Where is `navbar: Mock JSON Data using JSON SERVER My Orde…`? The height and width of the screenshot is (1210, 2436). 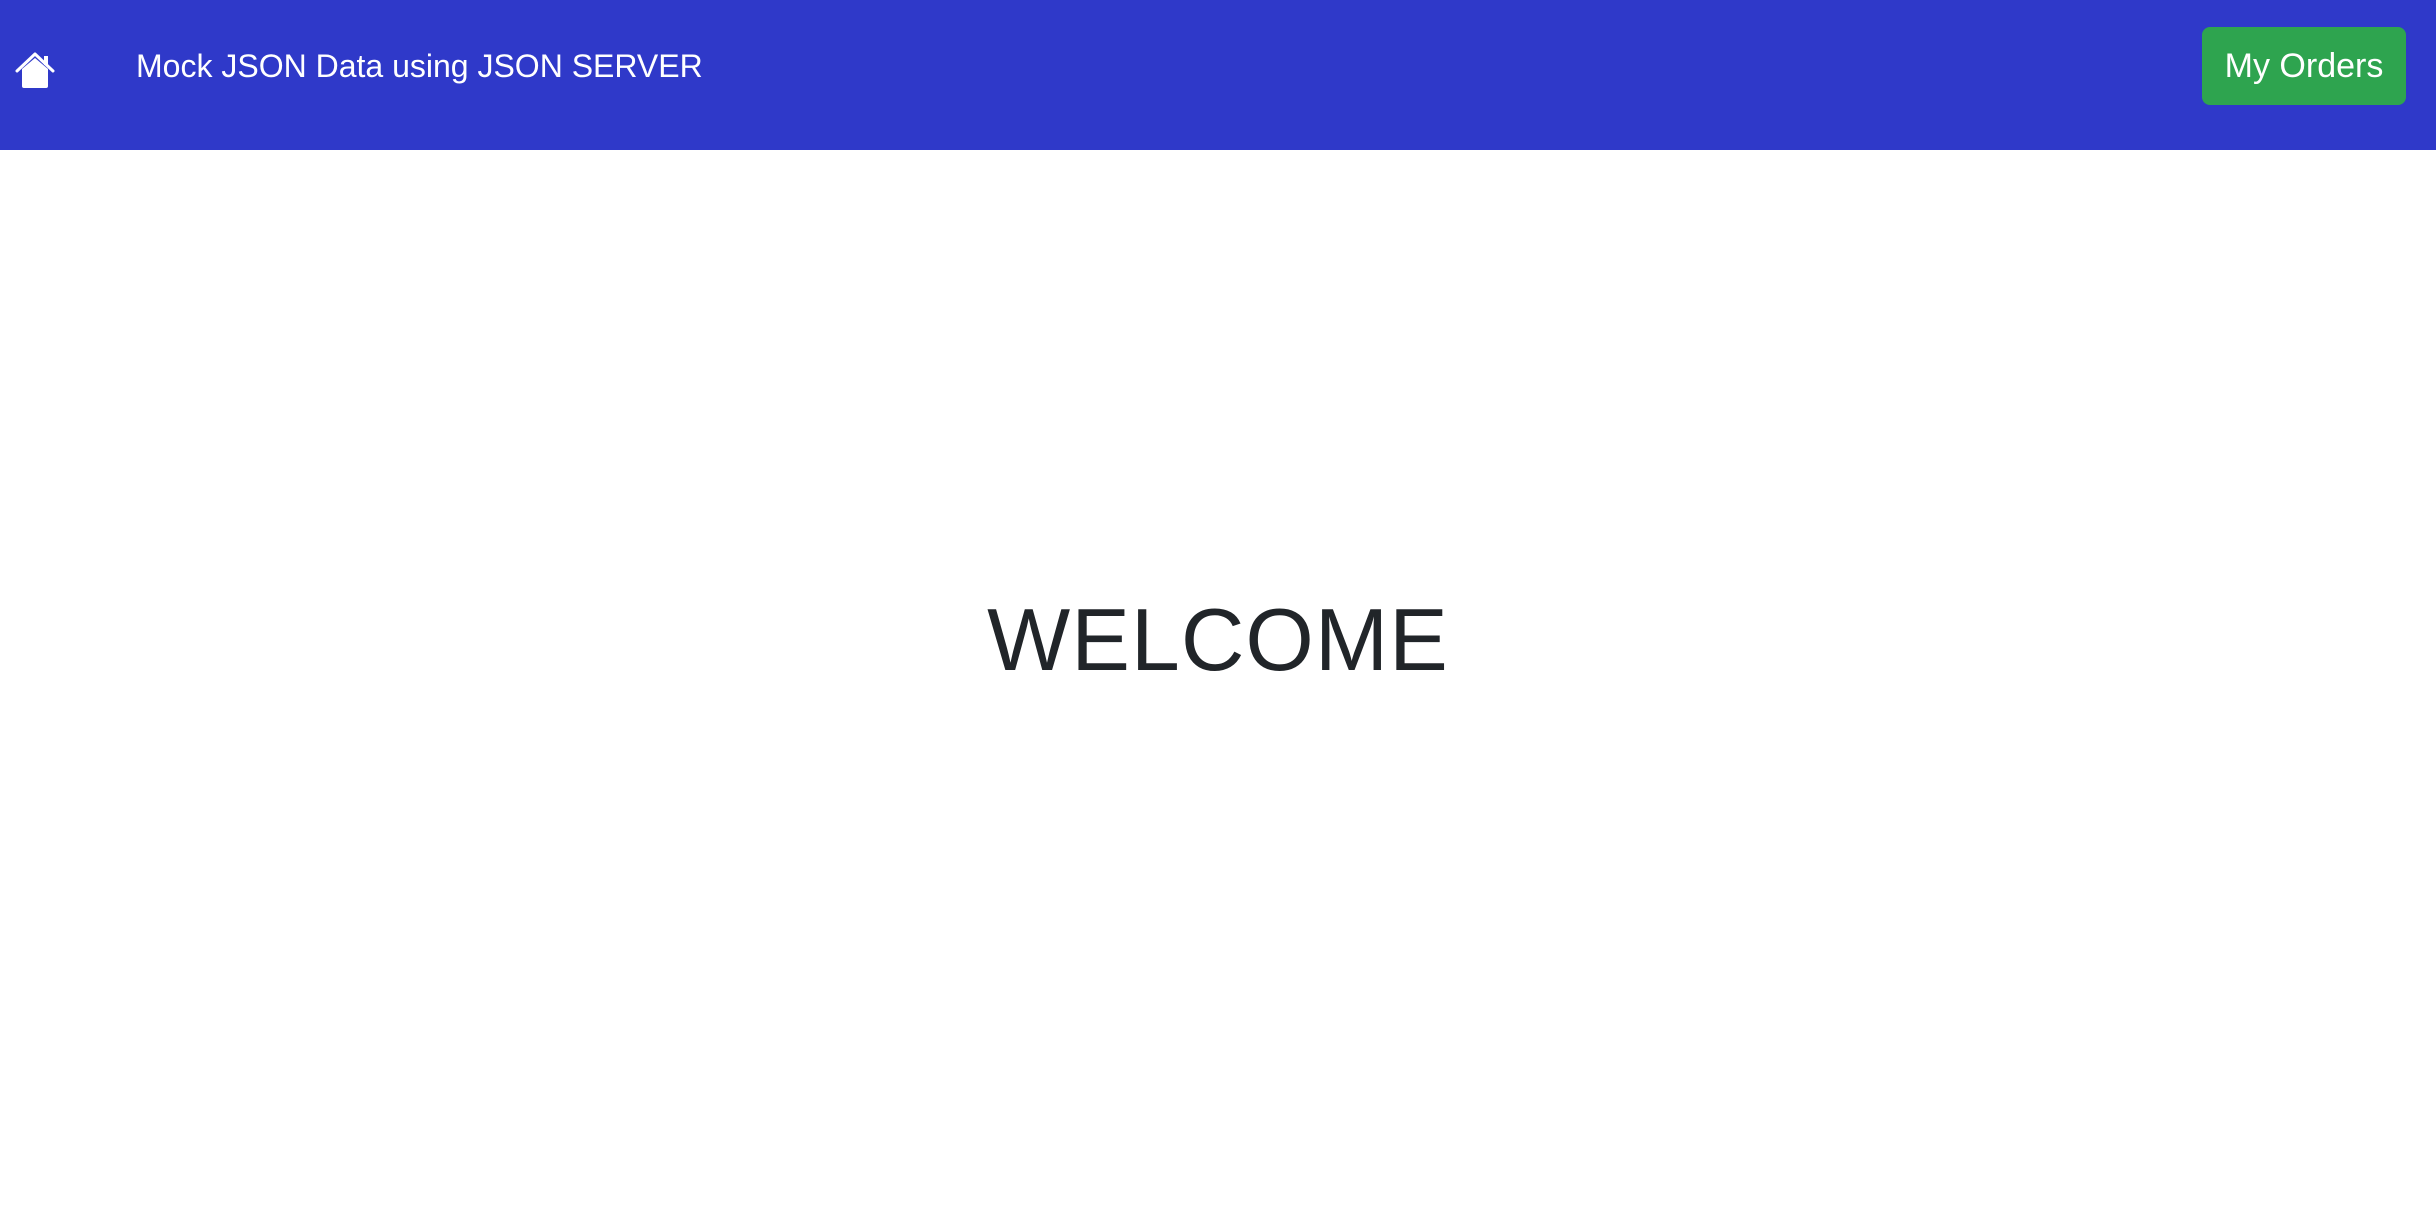 navbar: Mock JSON Data using JSON SERVER My Orde… is located at coordinates (1218, 75).